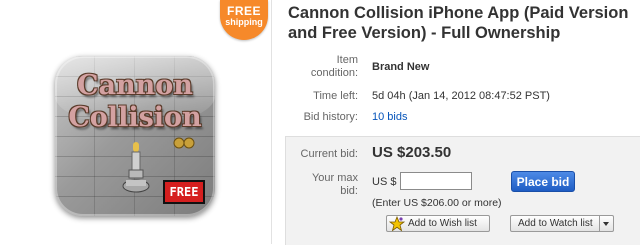 The height and width of the screenshot is (245, 640). I want to click on max-bid-input, so click(436, 181).